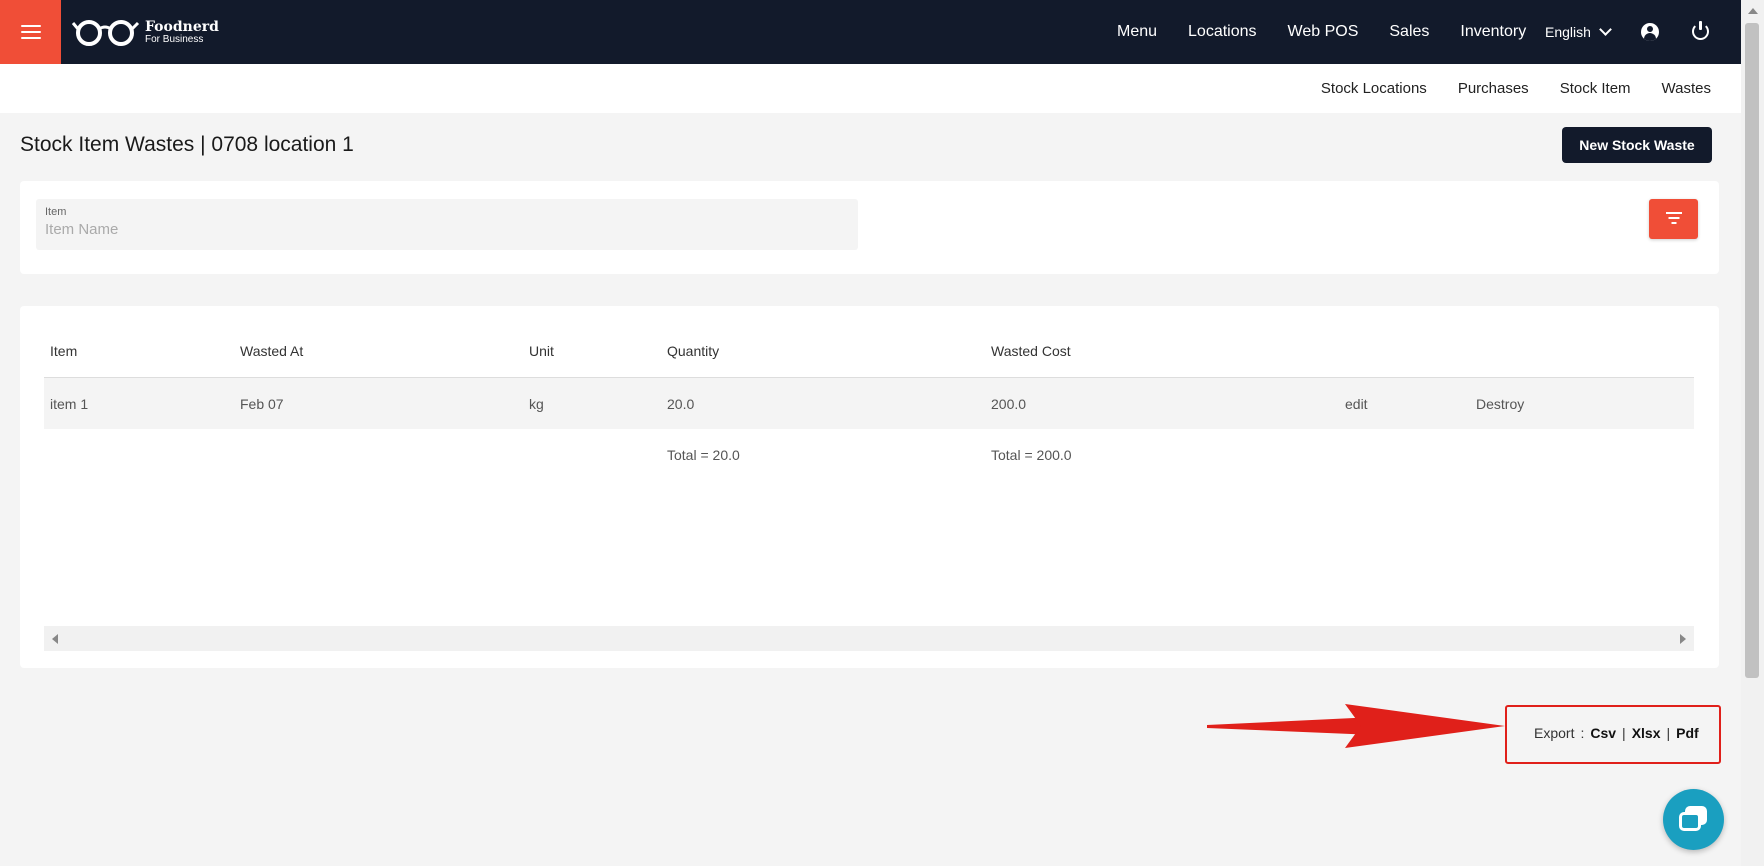  Describe the element at coordinates (869, 351) in the screenshot. I see `table-header: Item Wasted At Unit Quantity Wasted Cost` at that location.